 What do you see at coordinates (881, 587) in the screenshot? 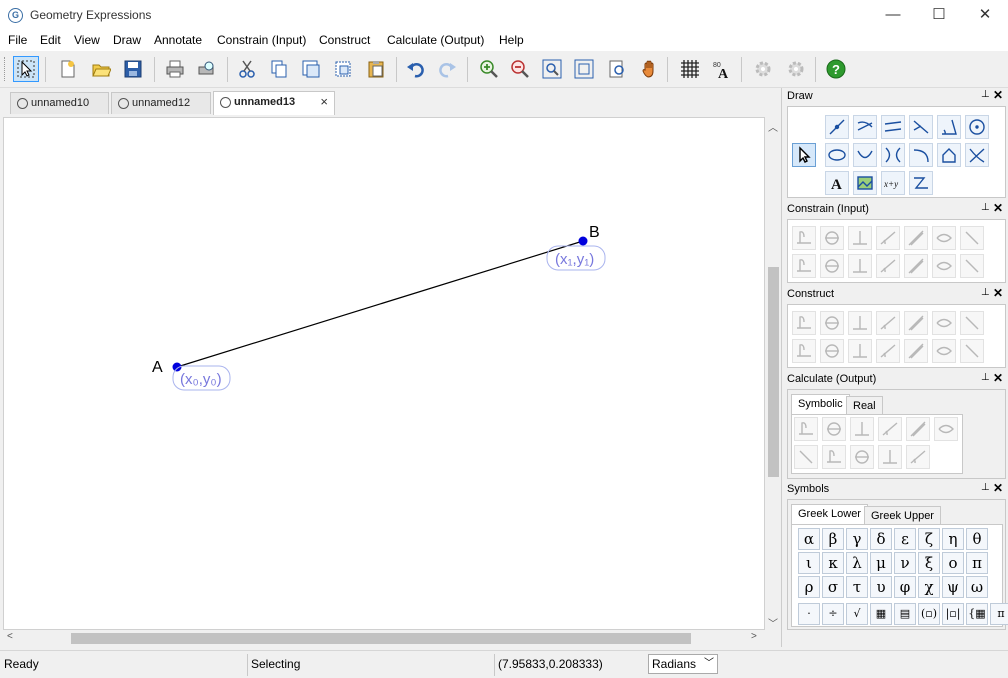
I see `symbol-button: υ` at bounding box center [881, 587].